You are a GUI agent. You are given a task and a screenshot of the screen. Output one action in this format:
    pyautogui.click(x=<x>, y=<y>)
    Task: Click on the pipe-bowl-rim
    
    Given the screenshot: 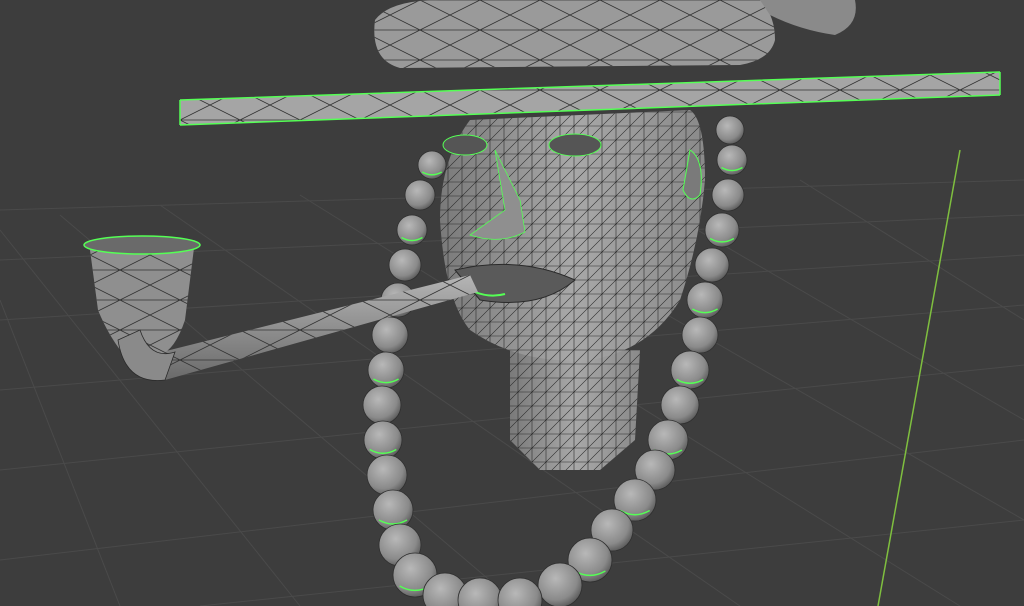 What is the action you would take?
    pyautogui.click(x=142, y=245)
    